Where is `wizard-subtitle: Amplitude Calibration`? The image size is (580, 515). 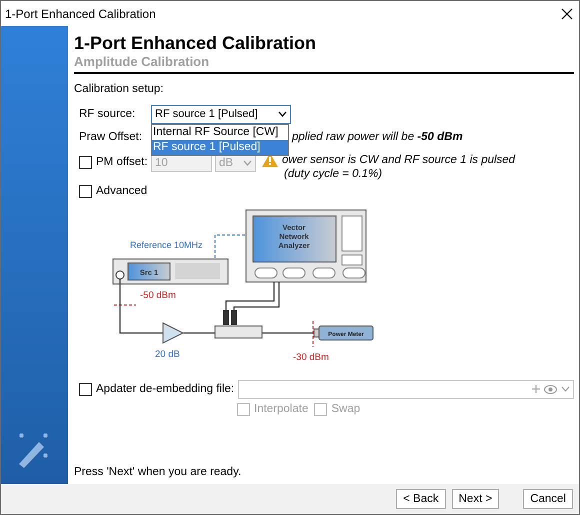 wizard-subtitle: Amplitude Calibration is located at coordinates (142, 62).